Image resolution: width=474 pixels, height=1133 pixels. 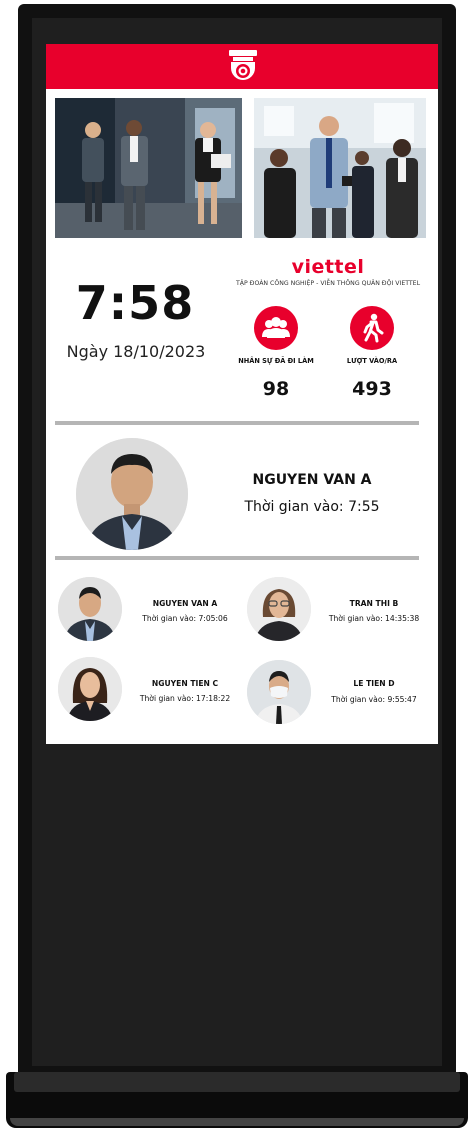 What do you see at coordinates (136, 351) in the screenshot?
I see `current-date: Ngày 18/10/2023` at bounding box center [136, 351].